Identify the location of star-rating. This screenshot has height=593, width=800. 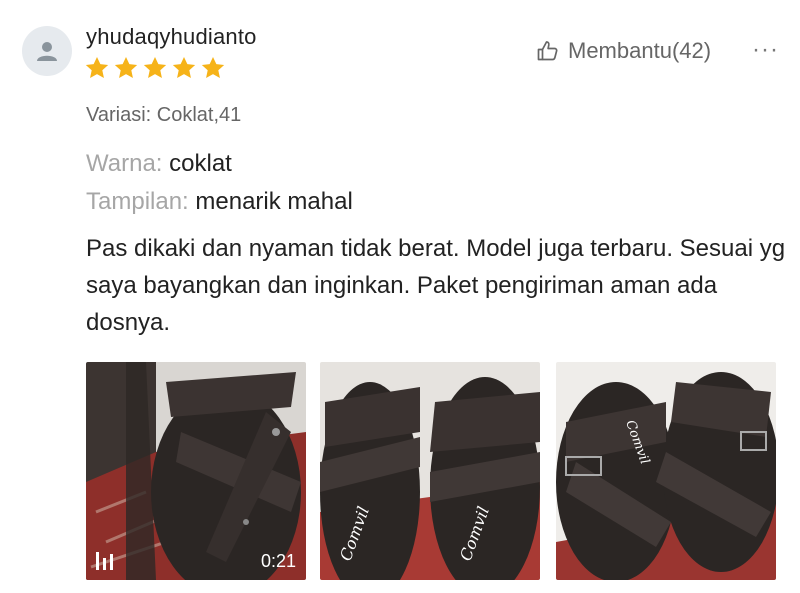
(155, 68).